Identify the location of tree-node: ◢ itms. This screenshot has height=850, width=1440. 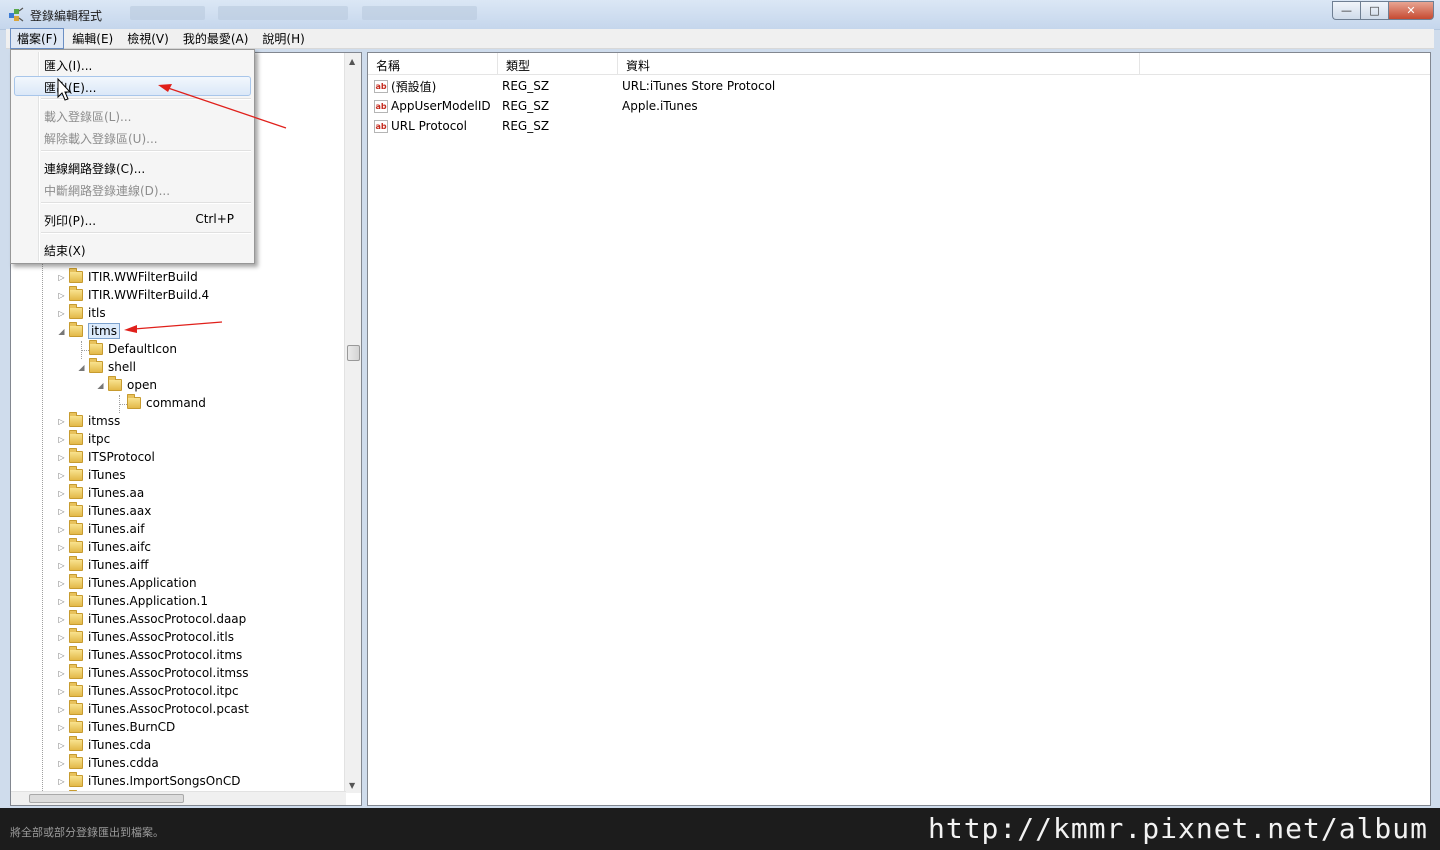
(88, 331).